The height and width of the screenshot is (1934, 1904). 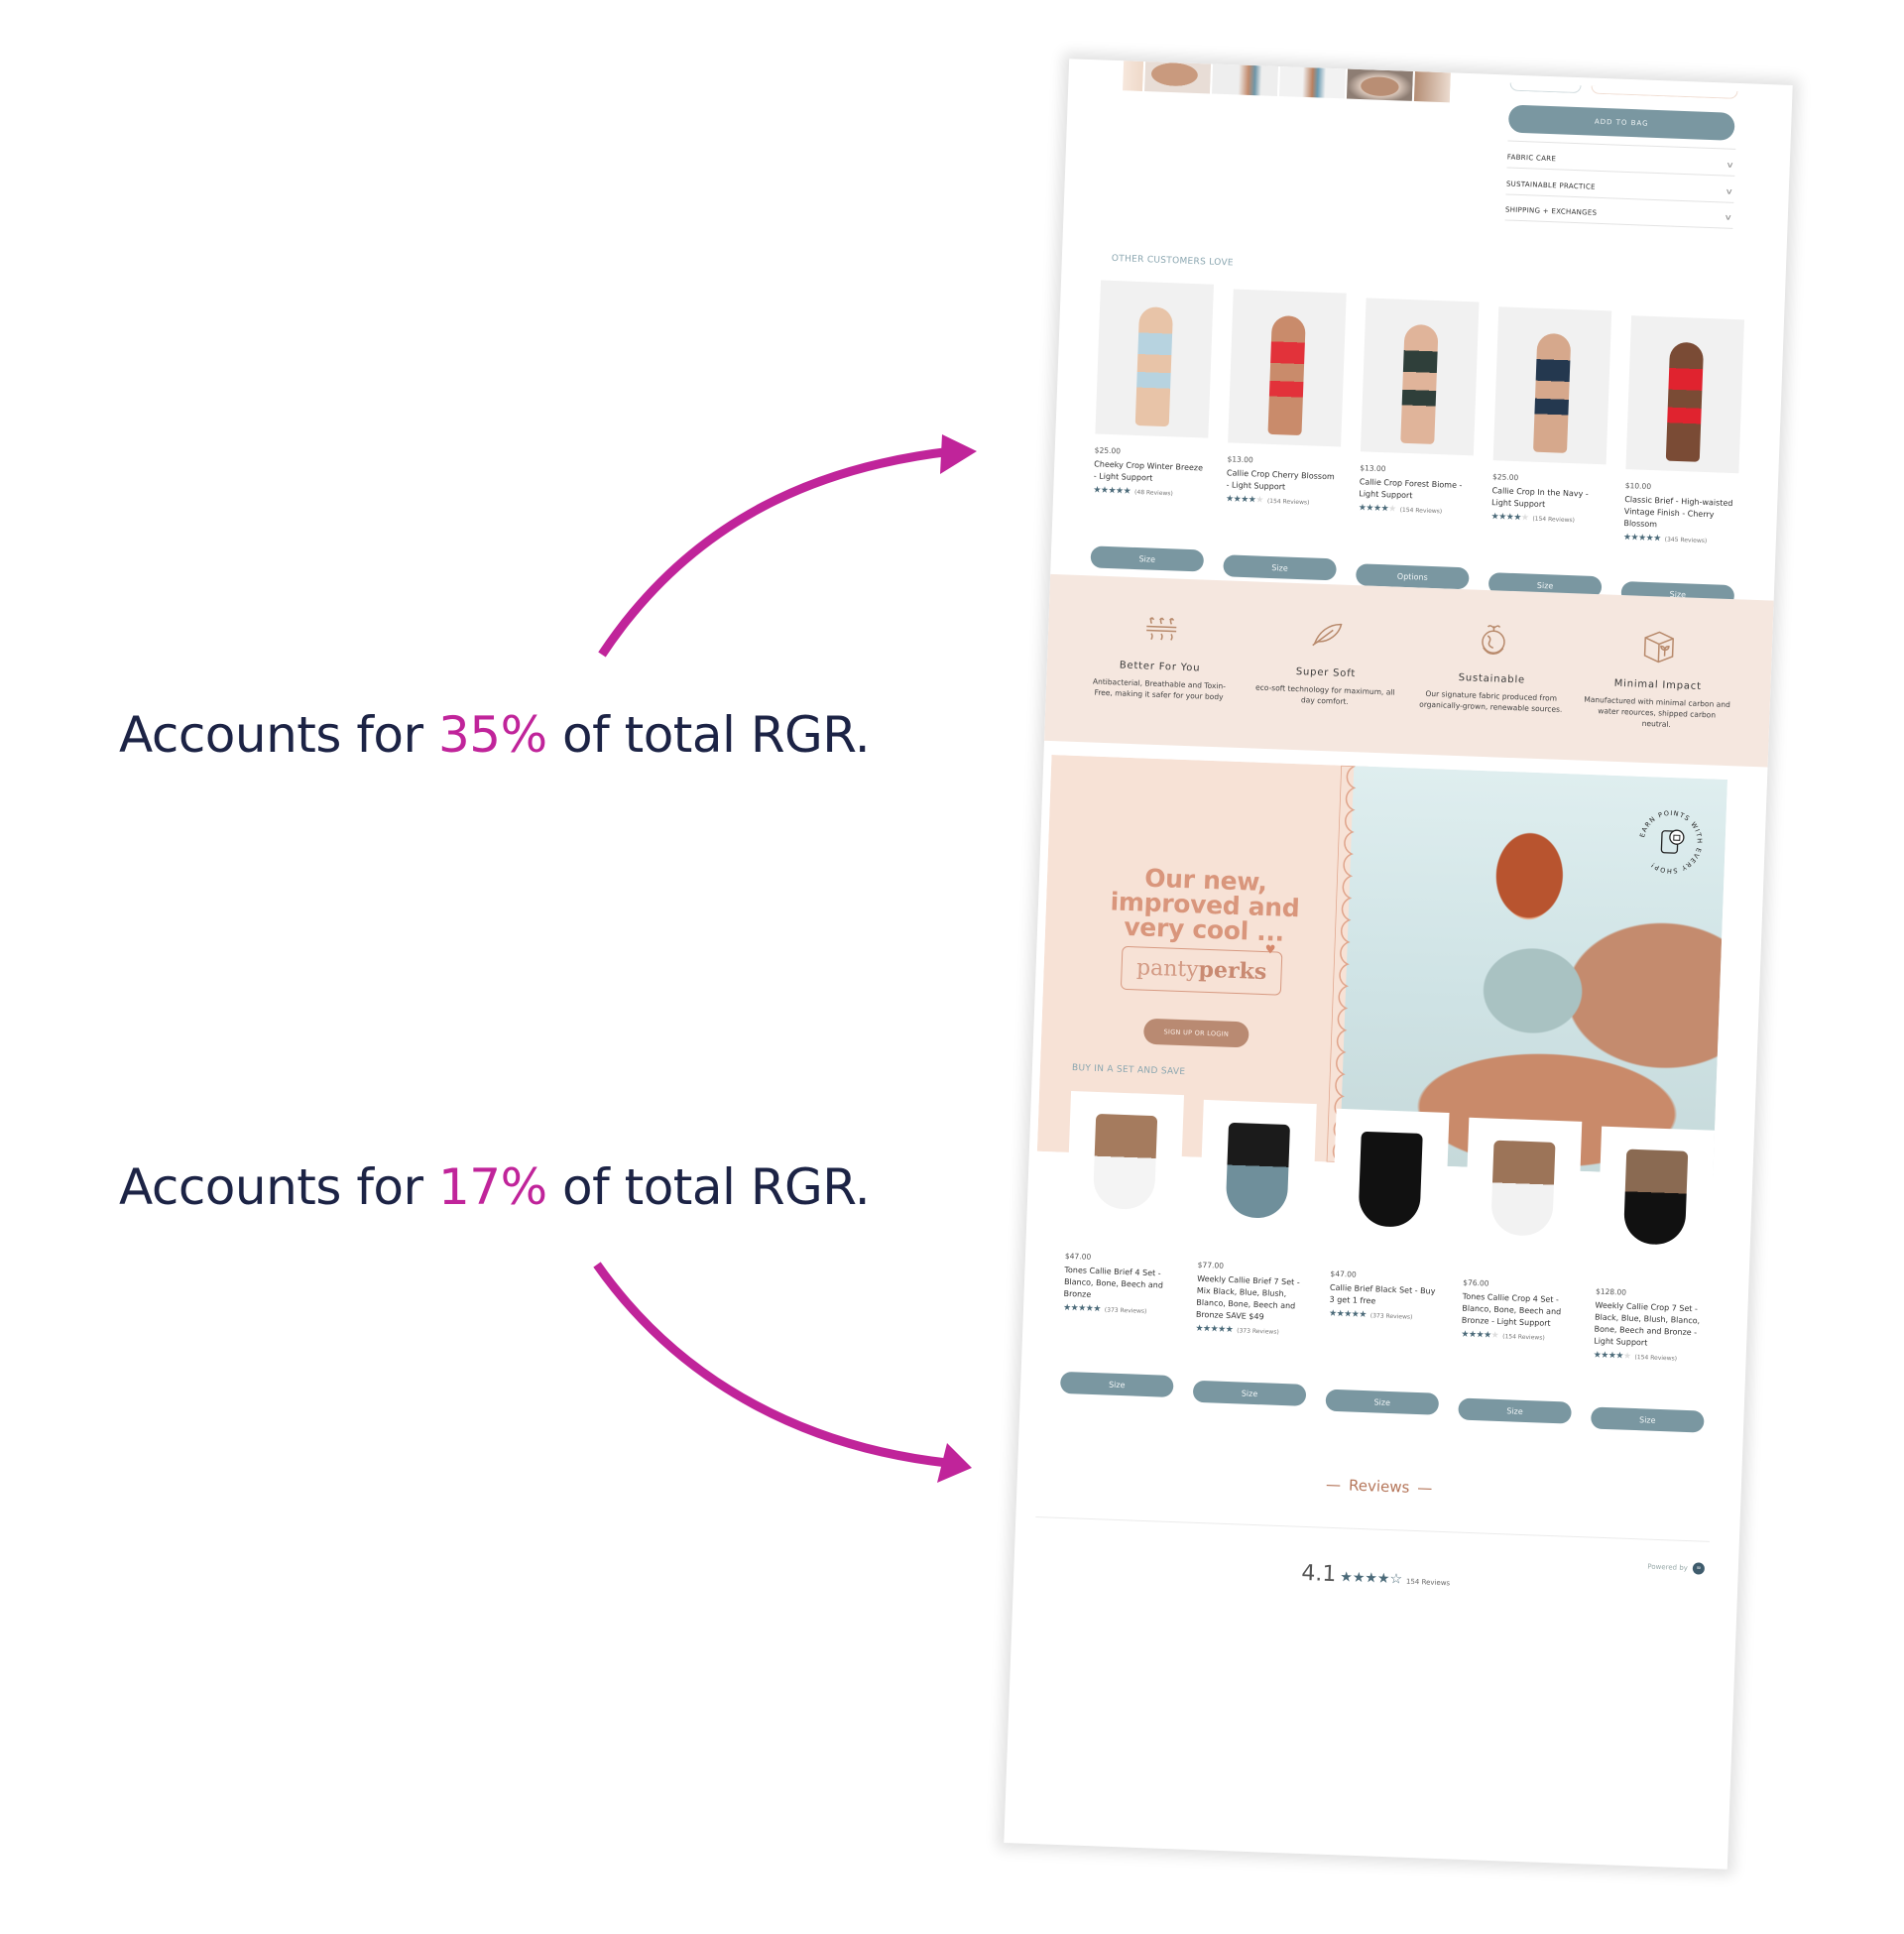 I want to click on reviews-heading: — Reviews —, so click(x=1379, y=1486).